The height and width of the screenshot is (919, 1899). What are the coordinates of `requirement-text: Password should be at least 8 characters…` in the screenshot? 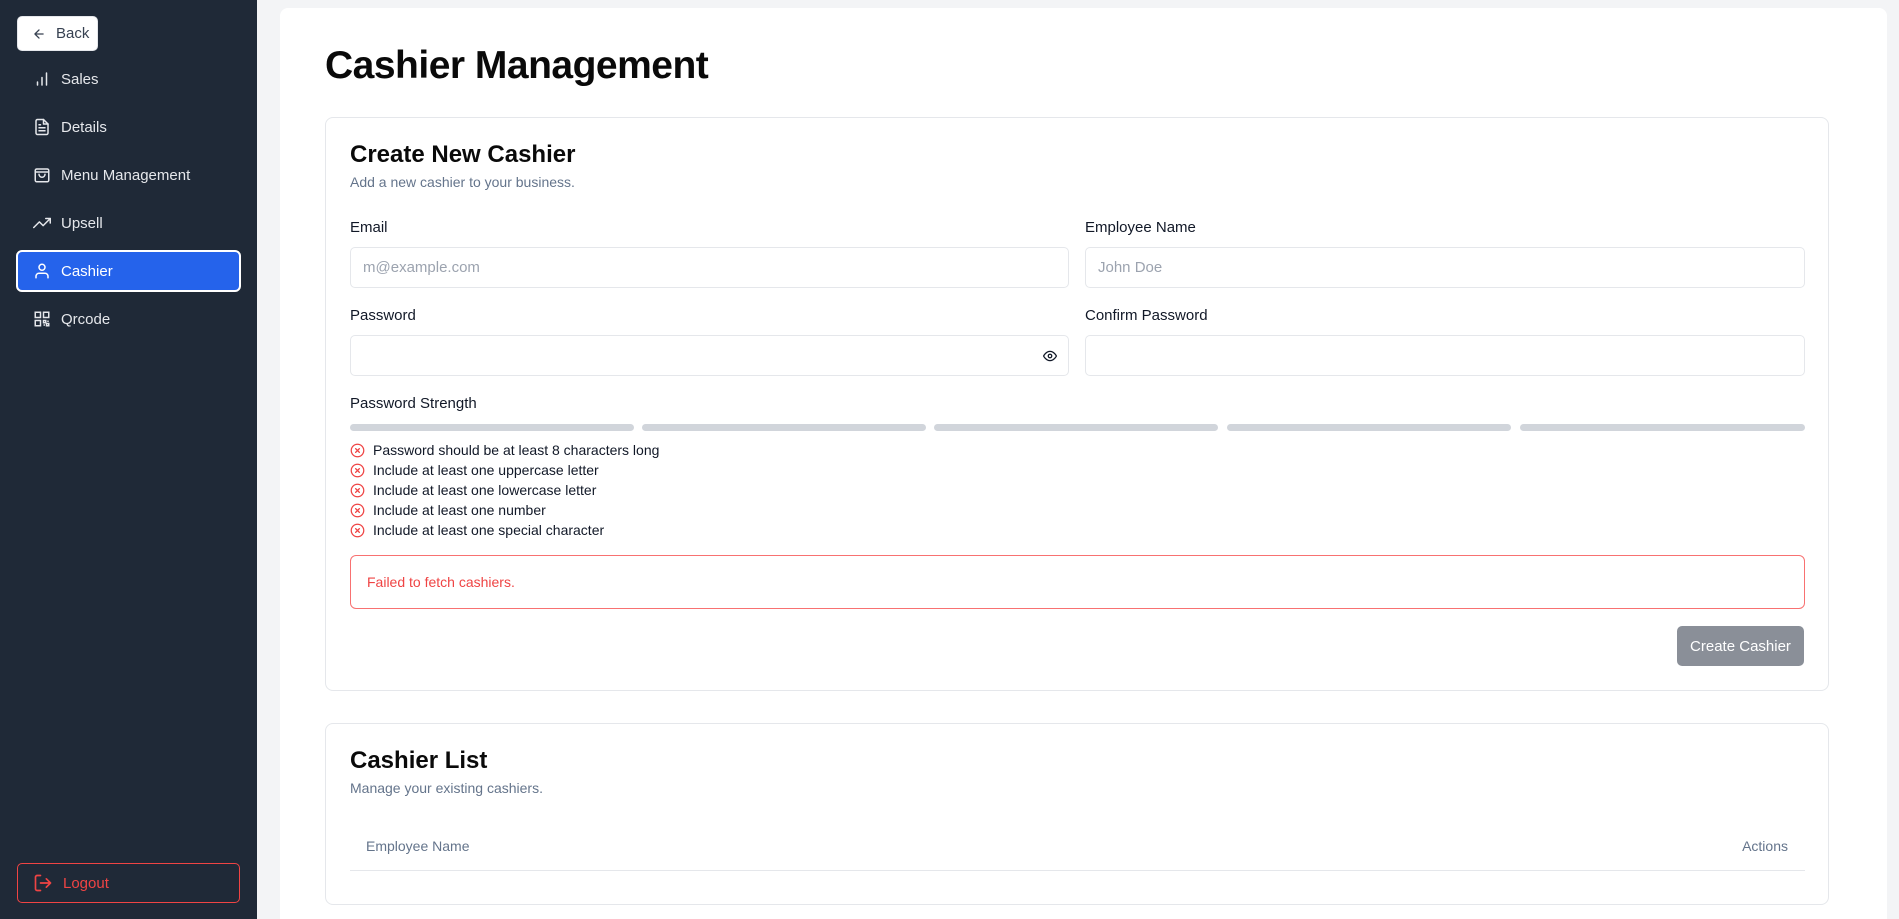 It's located at (516, 450).